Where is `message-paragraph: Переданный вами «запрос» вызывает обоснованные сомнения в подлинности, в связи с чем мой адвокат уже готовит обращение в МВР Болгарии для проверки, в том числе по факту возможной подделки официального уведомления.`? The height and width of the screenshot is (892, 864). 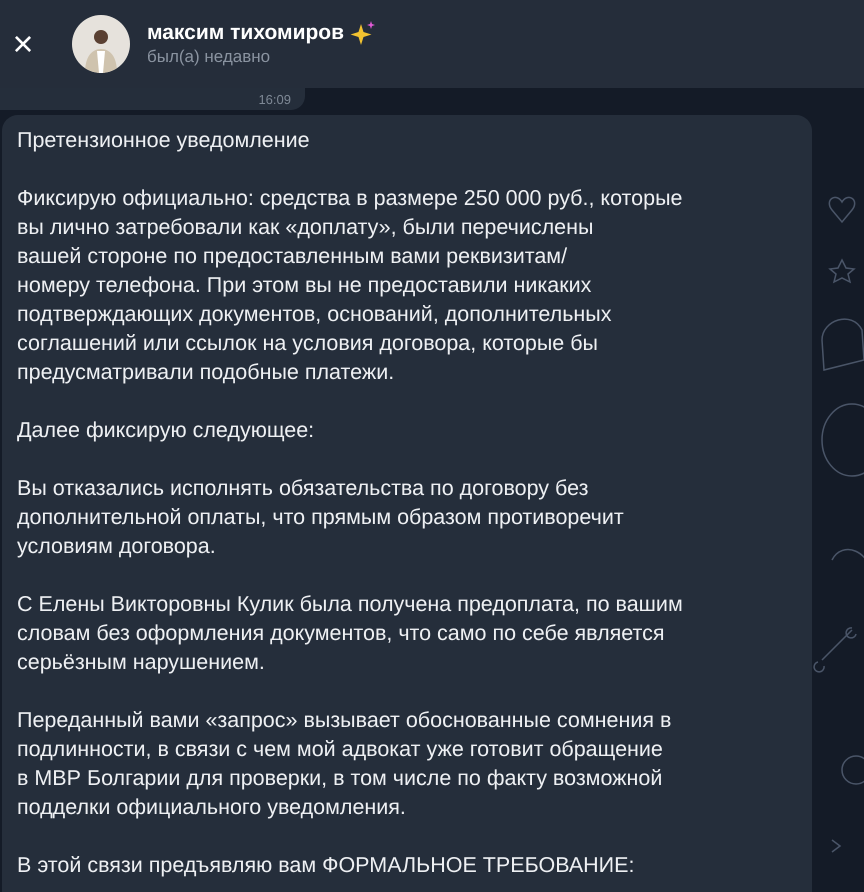
message-paragraph: Переданный вами «запрос» вызывает обоснованные сомнения в подлинности, в связи с чем мой адвокат уже готовит обращение в МВР Болгарии для проверки, в том числе по факту возможной подделки официального уведомления. is located at coordinates (344, 764).